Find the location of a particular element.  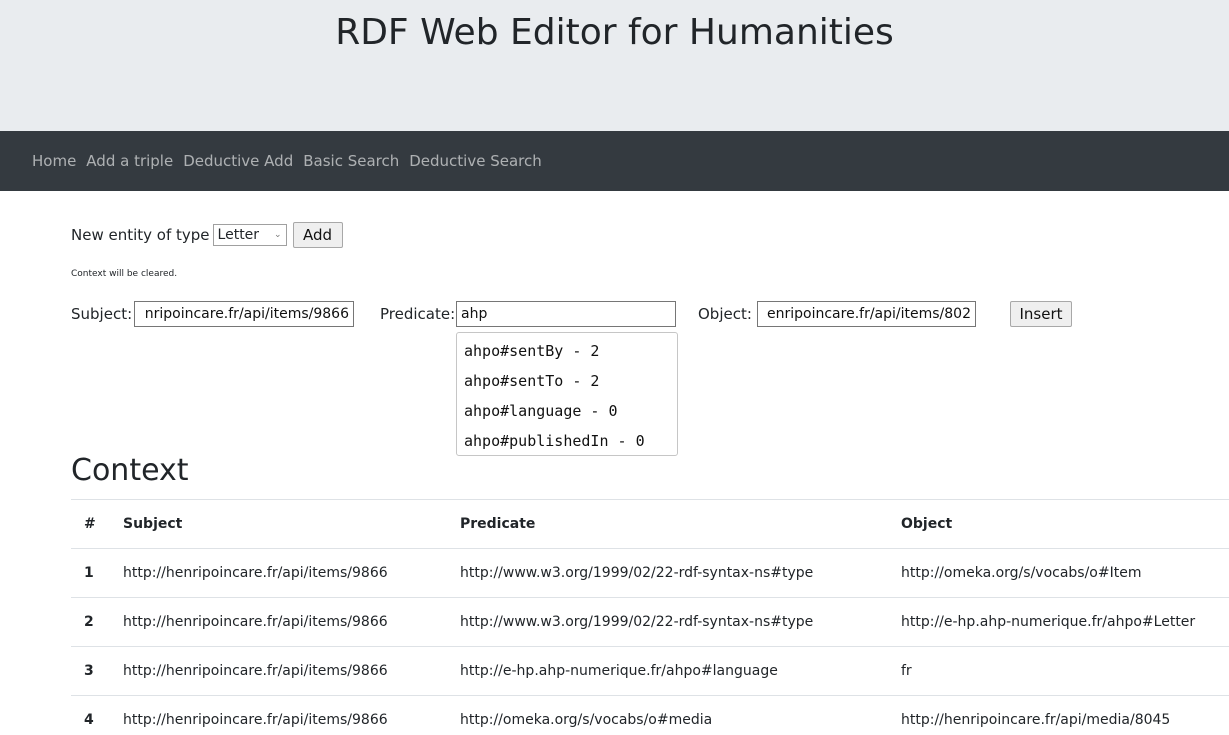

row-object: fr is located at coordinates (1065, 671).